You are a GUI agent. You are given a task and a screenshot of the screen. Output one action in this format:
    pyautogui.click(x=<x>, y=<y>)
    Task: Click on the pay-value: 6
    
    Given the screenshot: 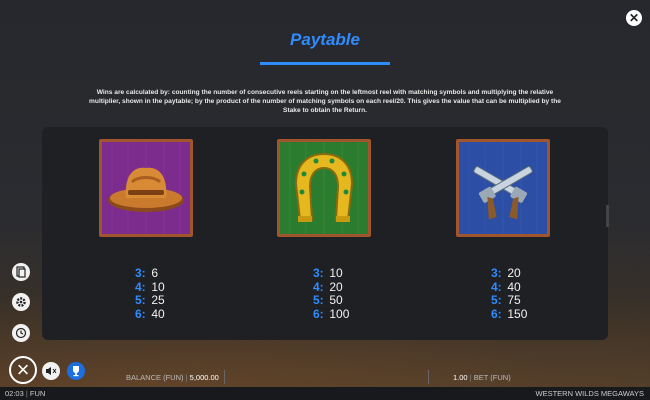 What is the action you would take?
    pyautogui.click(x=155, y=273)
    